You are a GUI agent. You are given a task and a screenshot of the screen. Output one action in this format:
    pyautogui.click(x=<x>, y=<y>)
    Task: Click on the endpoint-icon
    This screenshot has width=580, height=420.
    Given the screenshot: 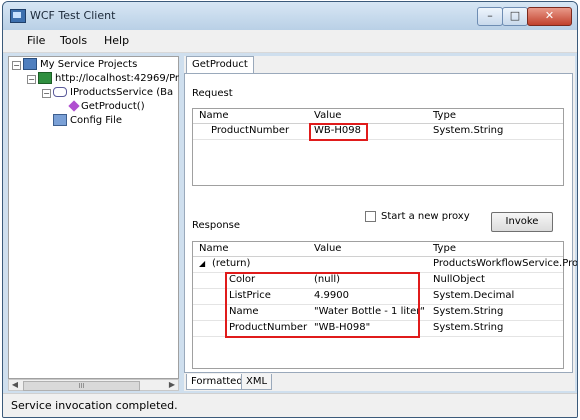 What is the action you would take?
    pyautogui.click(x=45, y=78)
    